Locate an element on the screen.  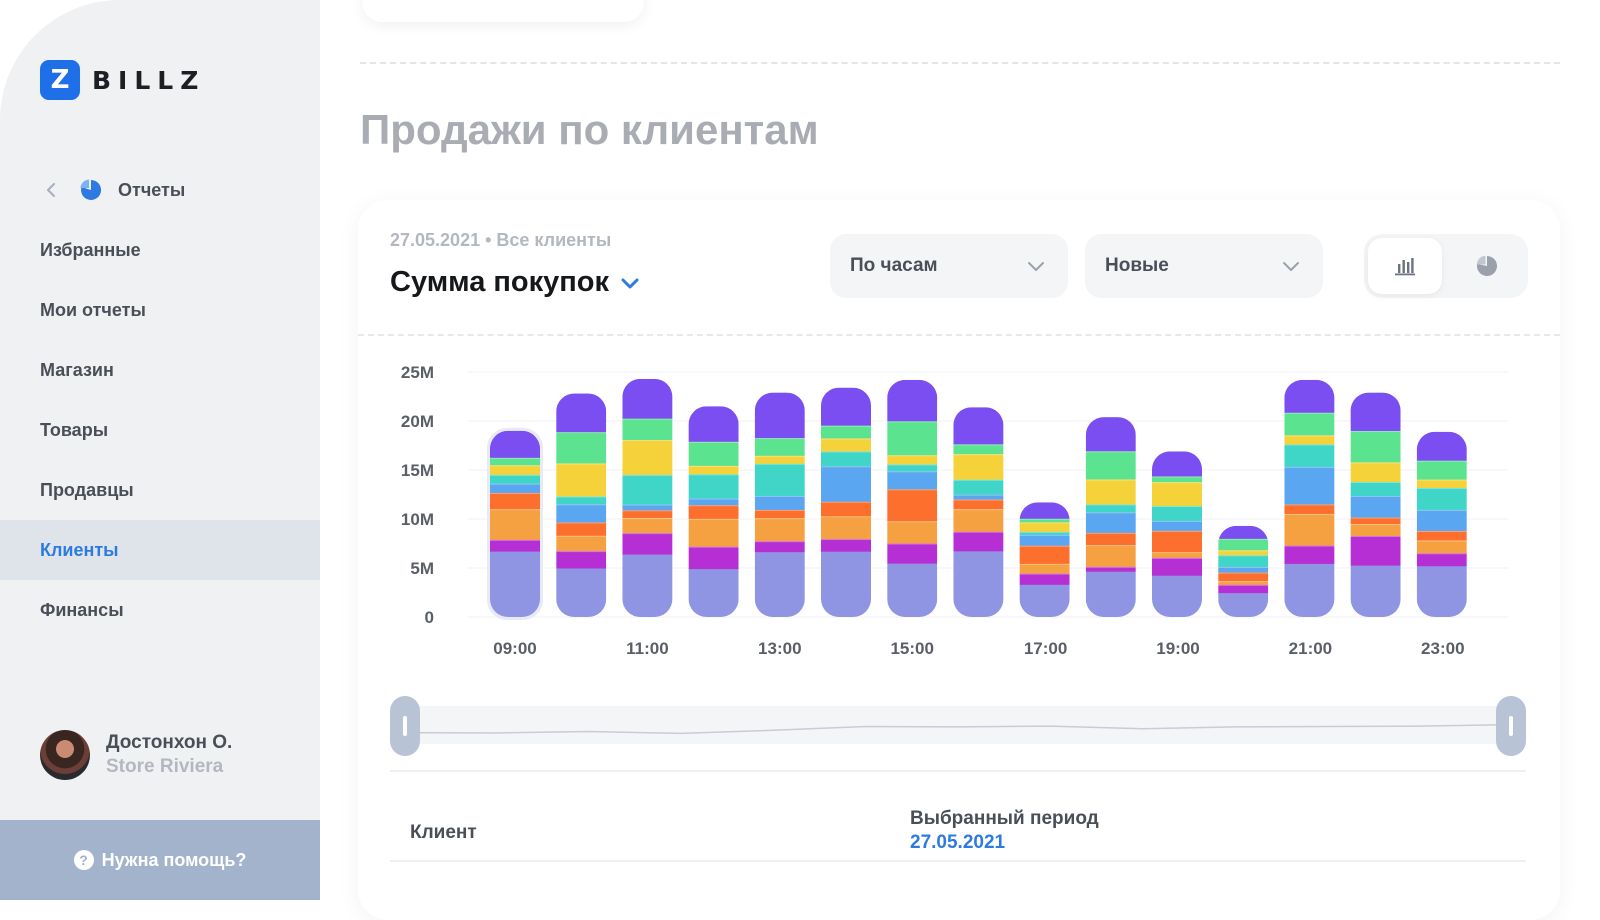
x-tick-label: 21:00 is located at coordinates (1310, 648).